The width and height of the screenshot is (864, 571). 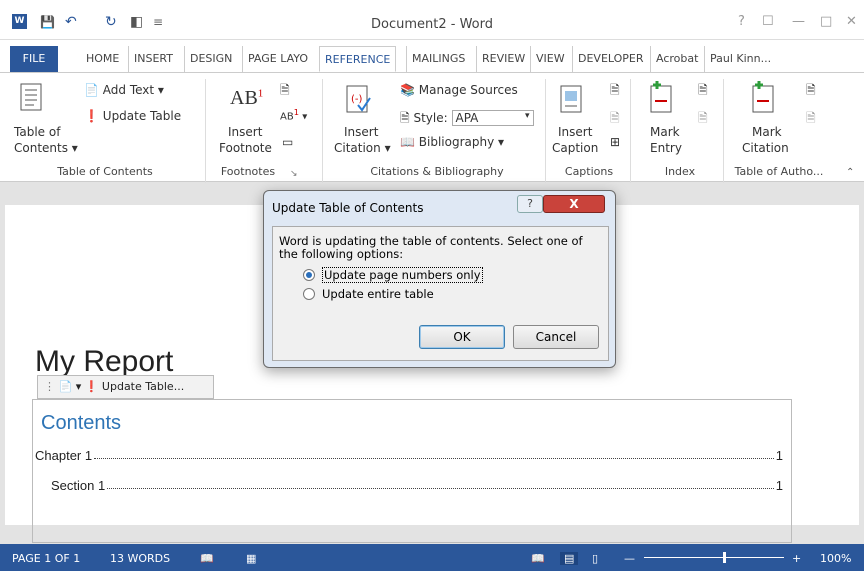 What do you see at coordinates (368, 294) in the screenshot?
I see `radio-update-entire-table: Update entire table` at bounding box center [368, 294].